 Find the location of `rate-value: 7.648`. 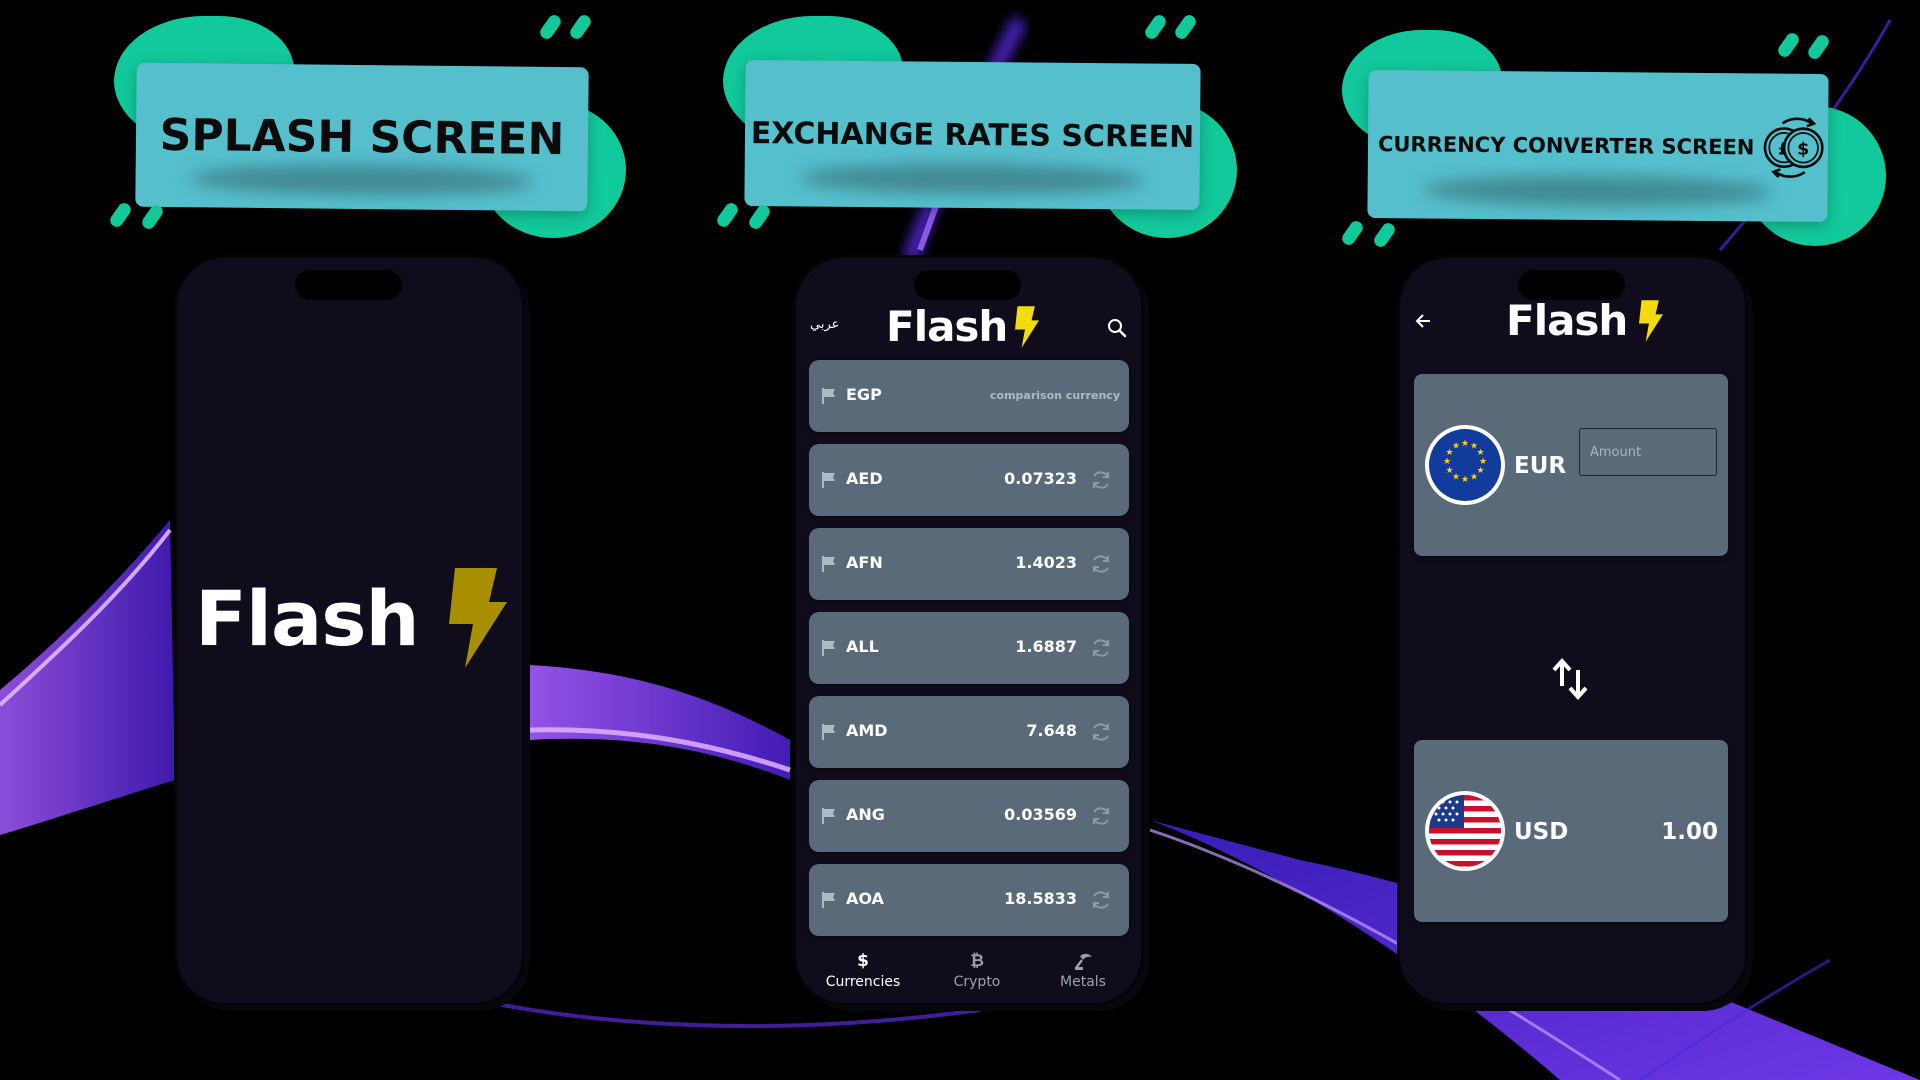

rate-value: 7.648 is located at coordinates (1051, 730).